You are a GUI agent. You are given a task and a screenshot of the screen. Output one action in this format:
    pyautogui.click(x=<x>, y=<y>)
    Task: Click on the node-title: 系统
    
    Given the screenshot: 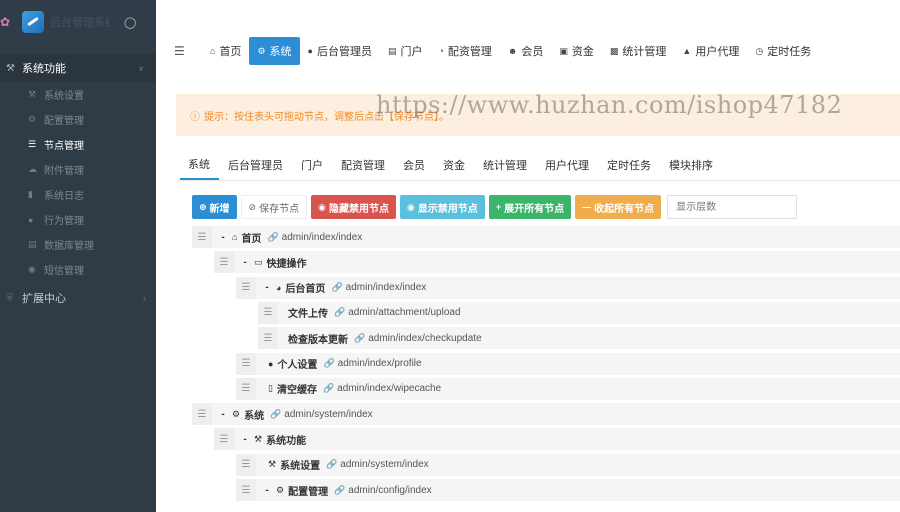 What is the action you would take?
    pyautogui.click(x=254, y=416)
    